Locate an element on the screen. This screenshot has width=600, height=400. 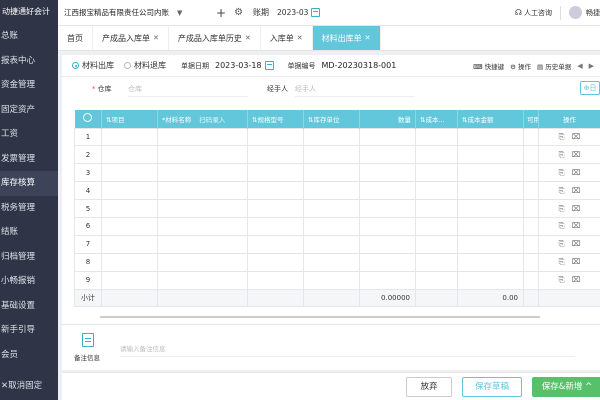
table-row: 3 ⎘ ⌧ is located at coordinates (337, 173).